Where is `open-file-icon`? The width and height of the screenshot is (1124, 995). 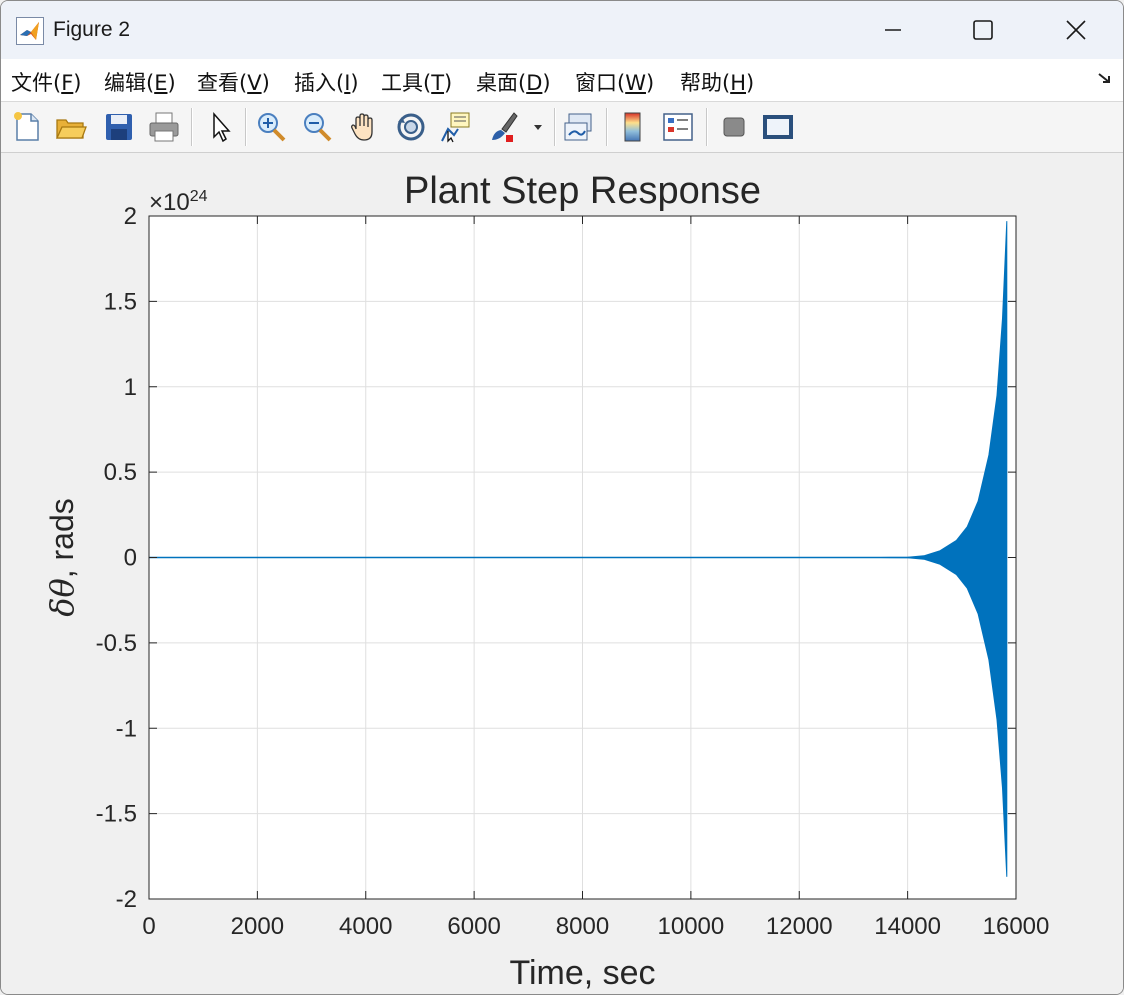 open-file-icon is located at coordinates (71, 129).